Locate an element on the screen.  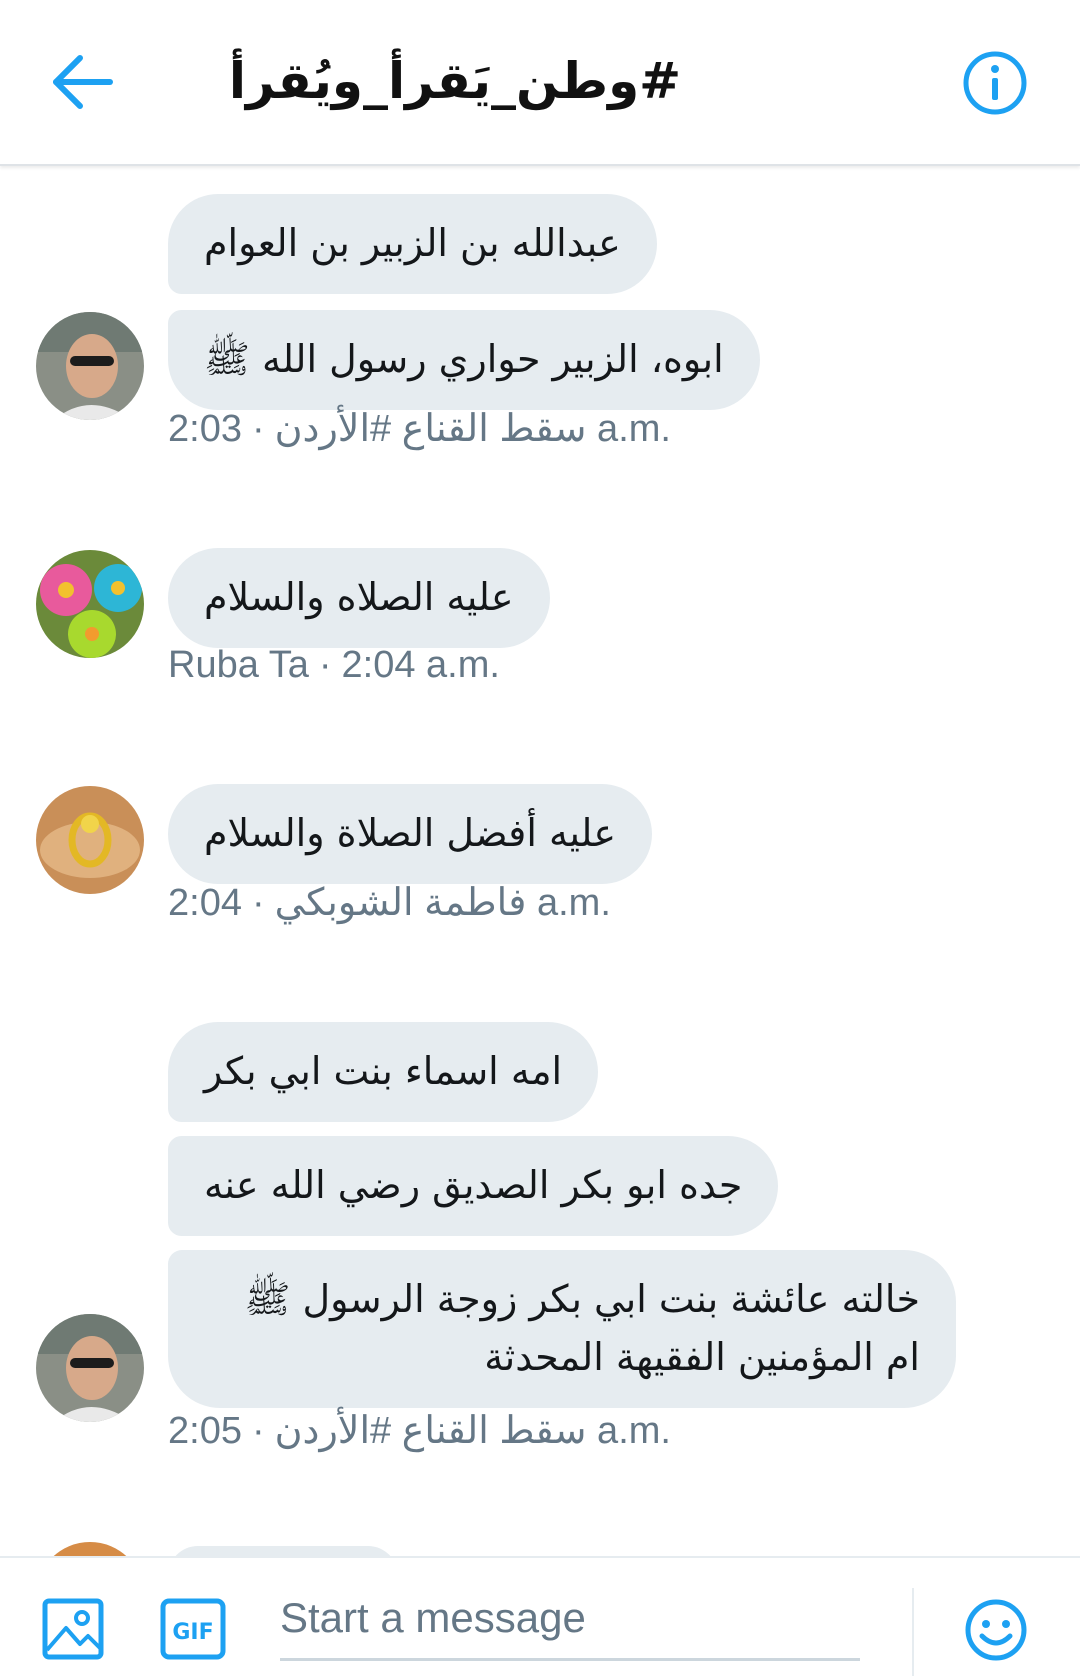
message-meta: Ruba Ta · 2:04 a.m. is located at coordinates (334, 665).